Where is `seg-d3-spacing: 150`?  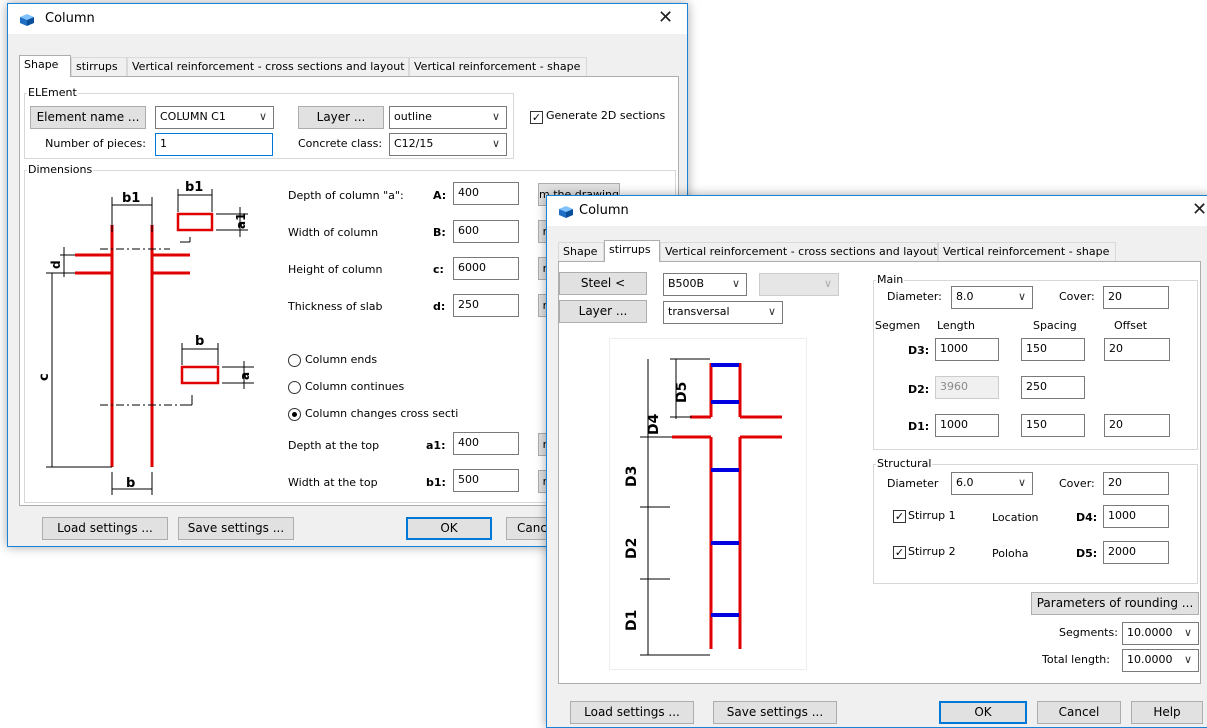
seg-d3-spacing: 150 is located at coordinates (1053, 349).